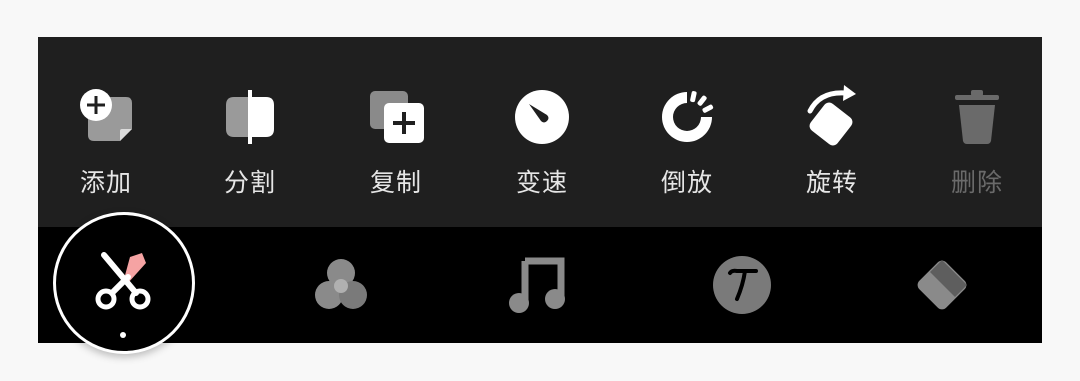 Image resolution: width=1080 pixels, height=381 pixels. What do you see at coordinates (977, 117) in the screenshot?
I see `trash-icon` at bounding box center [977, 117].